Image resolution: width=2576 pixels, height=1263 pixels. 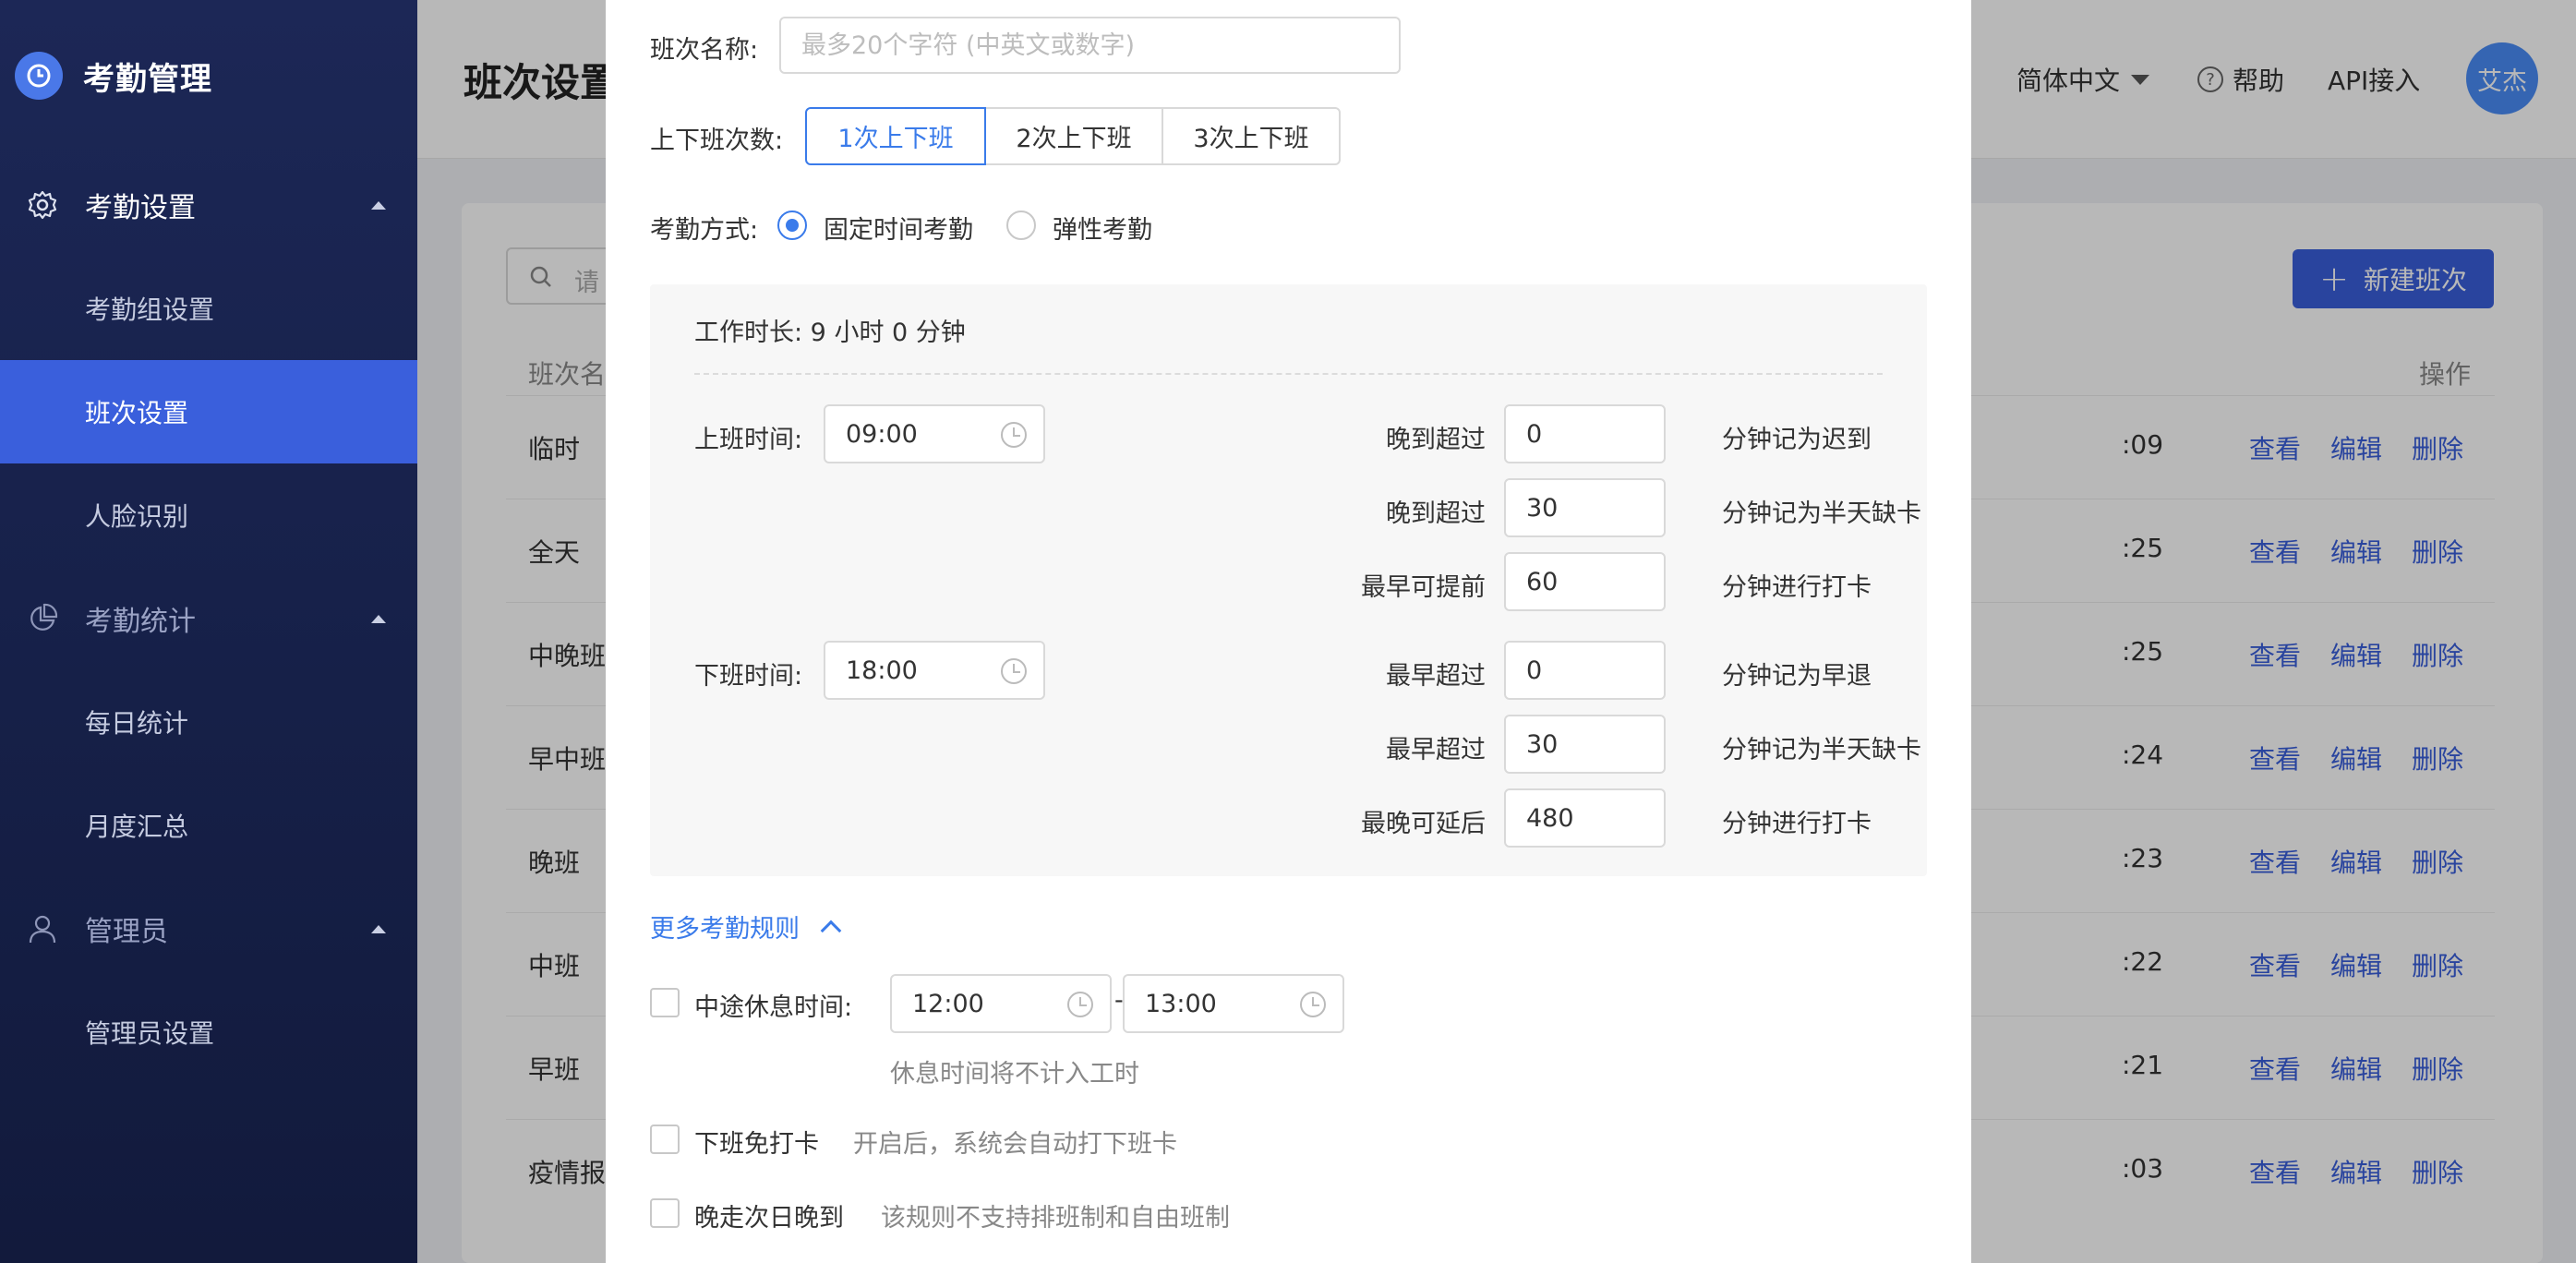 What do you see at coordinates (1585, 581) in the screenshot?
I see `rule-minutes-input: 60` at bounding box center [1585, 581].